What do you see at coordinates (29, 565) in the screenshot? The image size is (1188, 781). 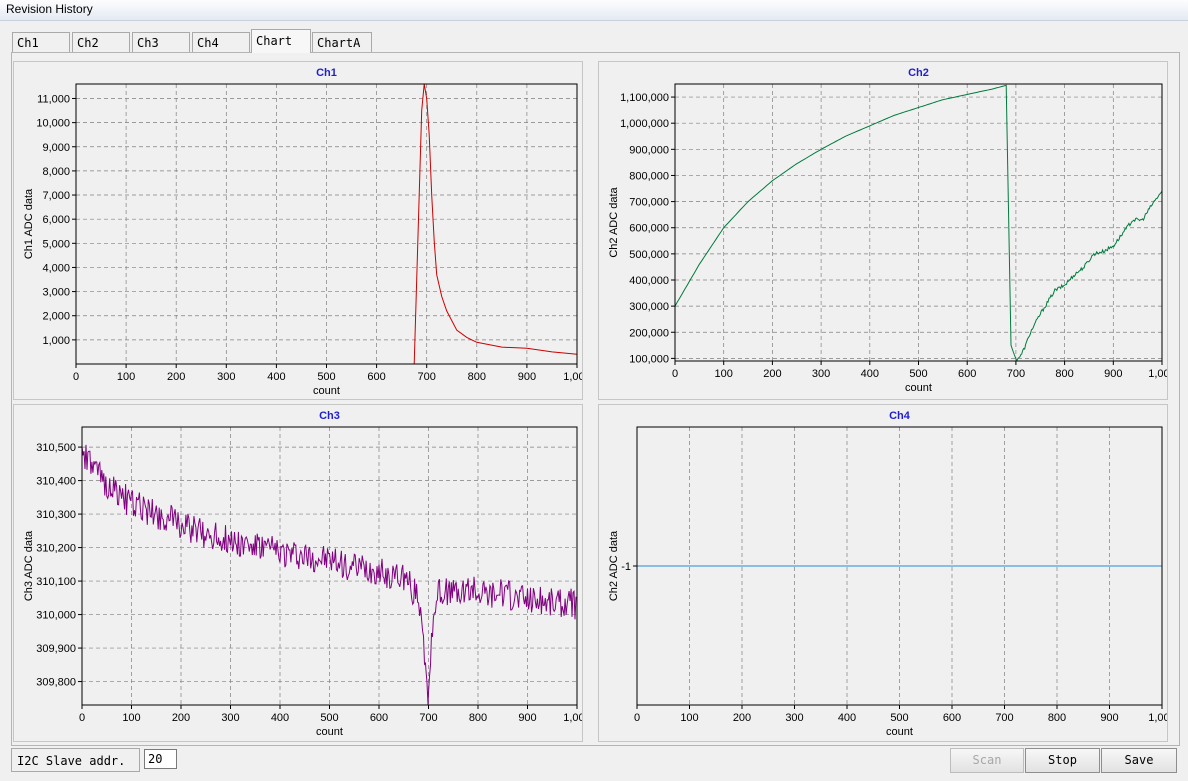 I see `y-axis-label: Ch3 ADC data` at bounding box center [29, 565].